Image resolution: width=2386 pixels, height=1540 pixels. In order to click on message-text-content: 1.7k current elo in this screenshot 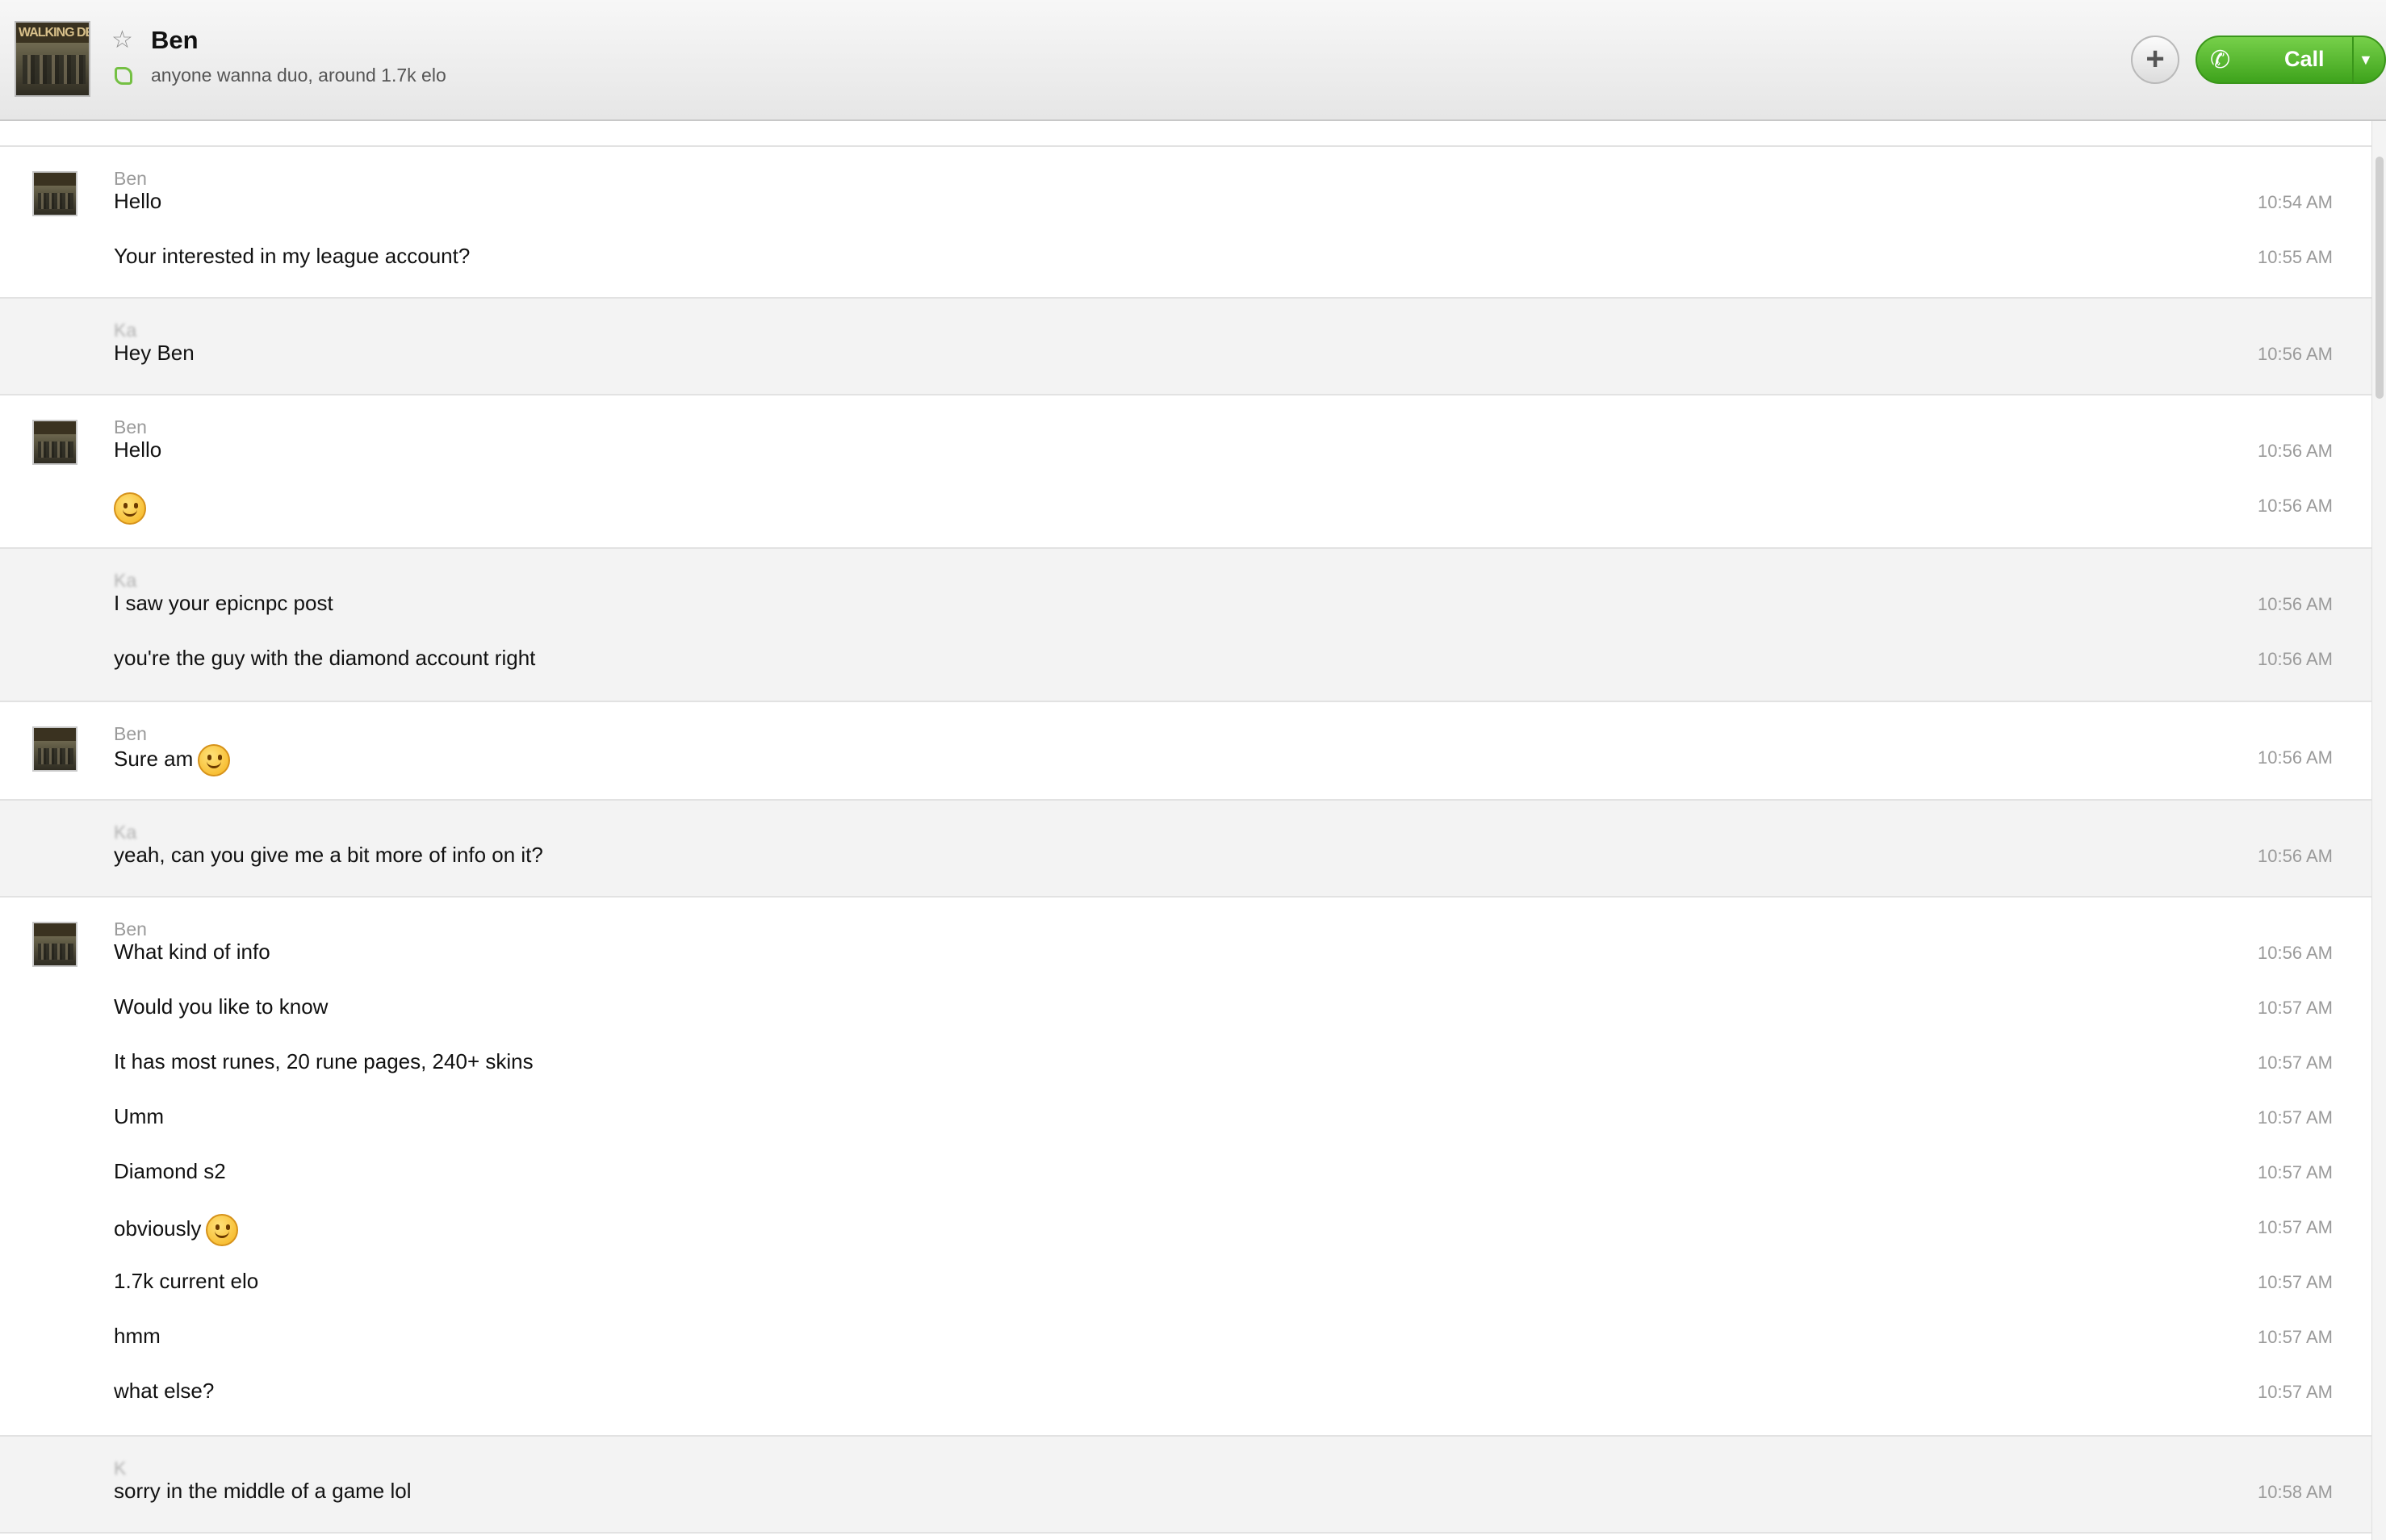, I will do `click(186, 1281)`.